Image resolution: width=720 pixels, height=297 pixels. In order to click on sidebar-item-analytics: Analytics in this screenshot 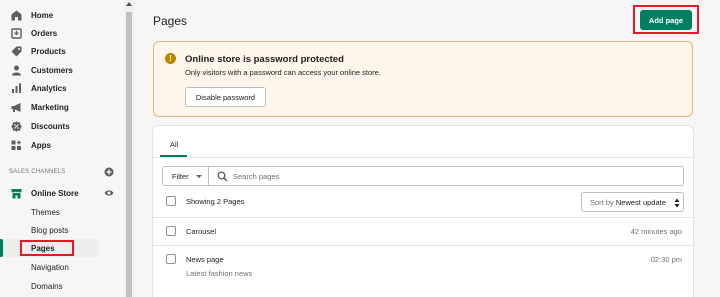, I will do `click(62, 88)`.